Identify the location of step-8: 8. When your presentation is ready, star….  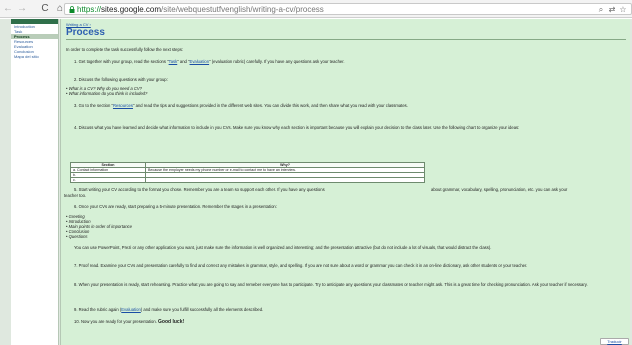
(331, 284).